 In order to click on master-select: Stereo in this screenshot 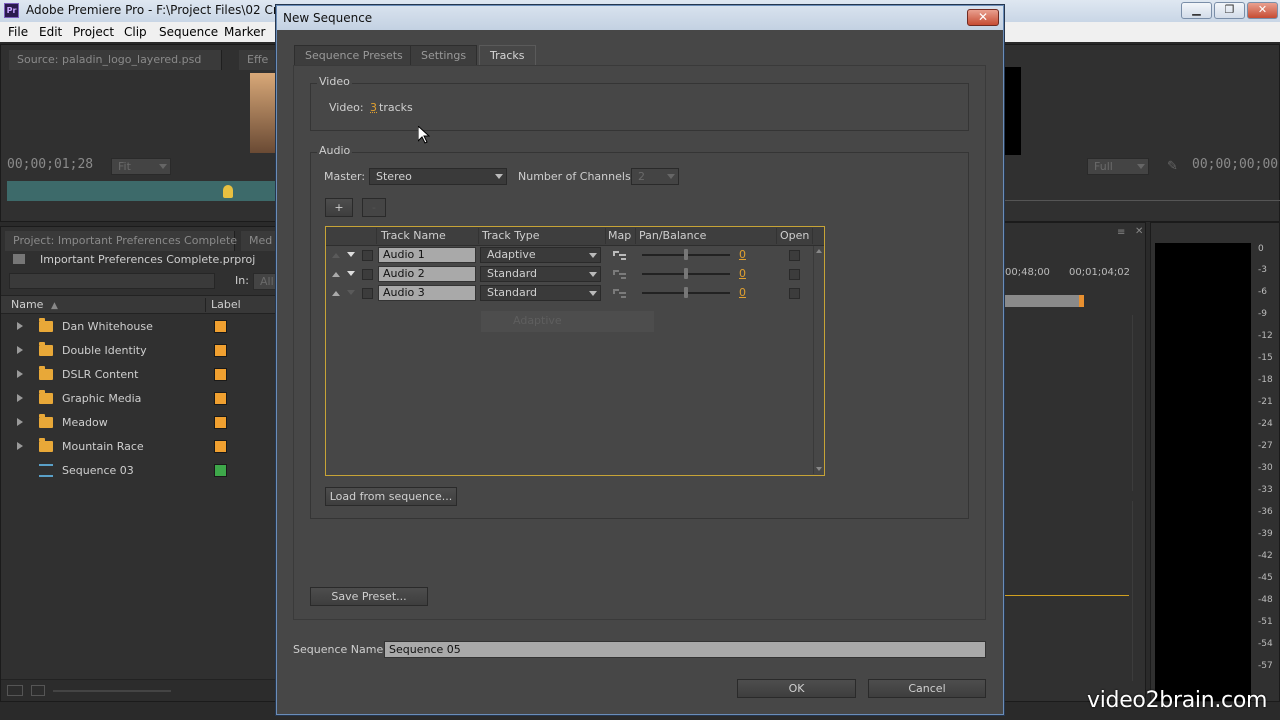, I will do `click(438, 176)`.